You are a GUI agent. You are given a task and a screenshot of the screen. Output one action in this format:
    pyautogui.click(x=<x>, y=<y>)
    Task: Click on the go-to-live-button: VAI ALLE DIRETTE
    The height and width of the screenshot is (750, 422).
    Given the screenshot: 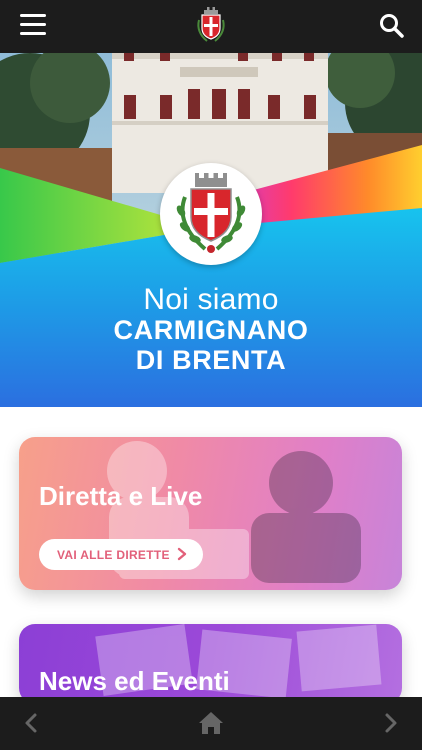 What is the action you would take?
    pyautogui.click(x=121, y=554)
    